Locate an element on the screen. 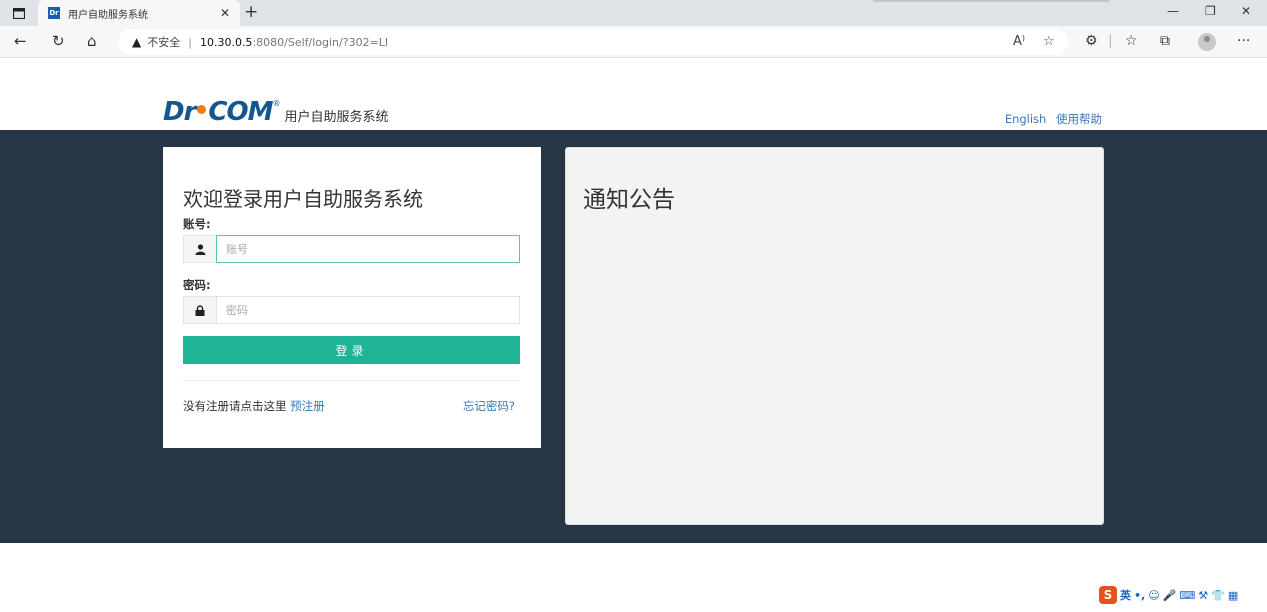 Image resolution: width=1267 pixels, height=612 pixels. logo-dot is located at coordinates (202, 109).